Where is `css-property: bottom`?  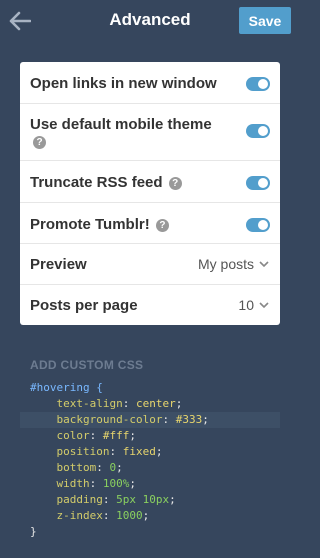 css-property: bottom is located at coordinates (76, 467).